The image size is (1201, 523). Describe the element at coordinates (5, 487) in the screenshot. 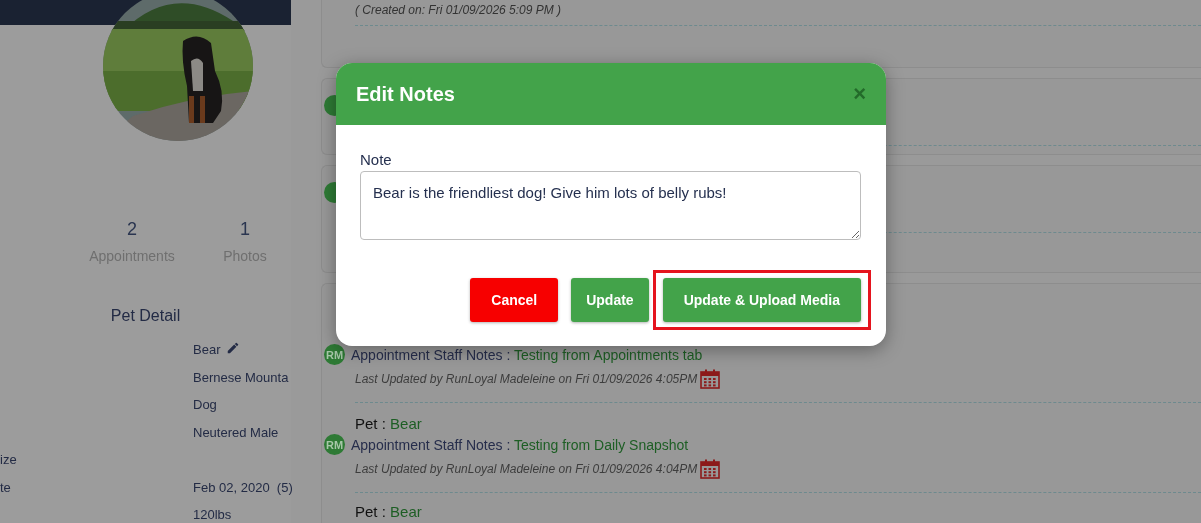

I see `detail-label: te` at that location.